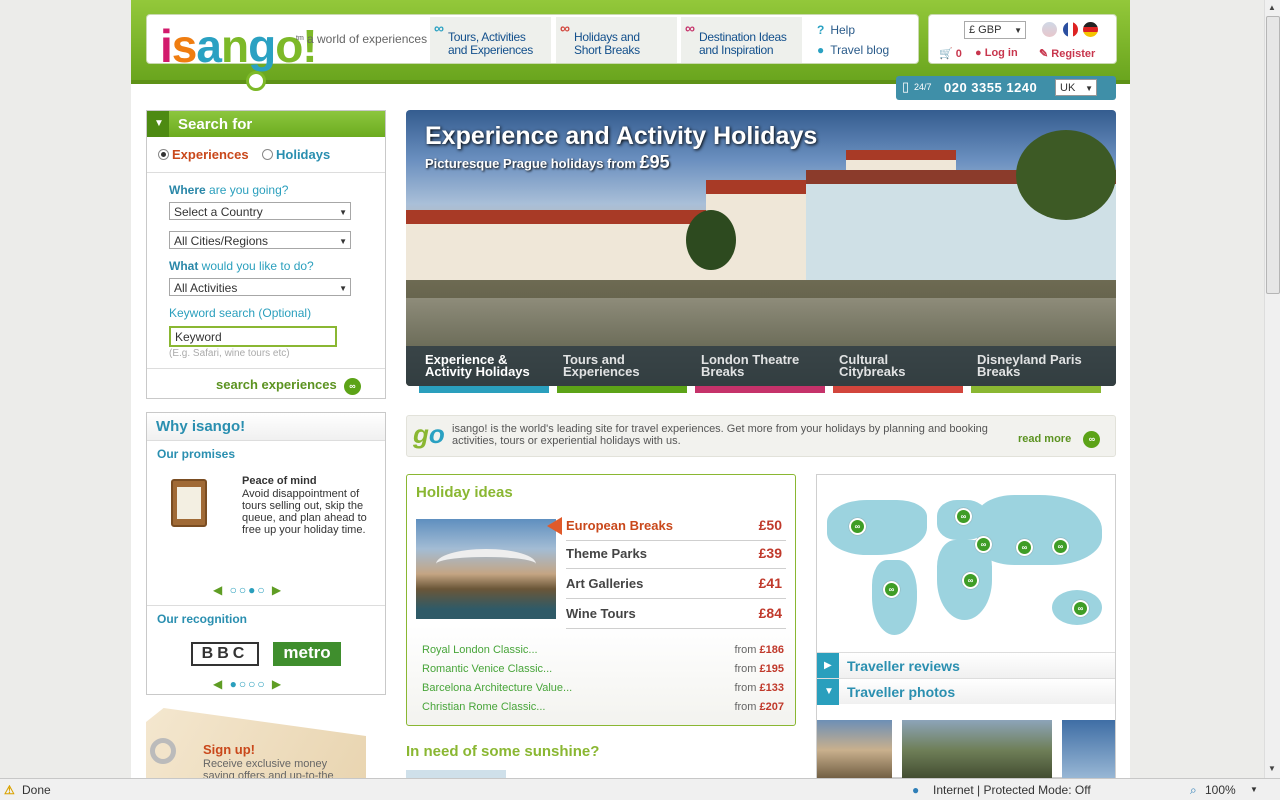  What do you see at coordinates (253, 336) in the screenshot?
I see `keyword-input: Keyword` at bounding box center [253, 336].